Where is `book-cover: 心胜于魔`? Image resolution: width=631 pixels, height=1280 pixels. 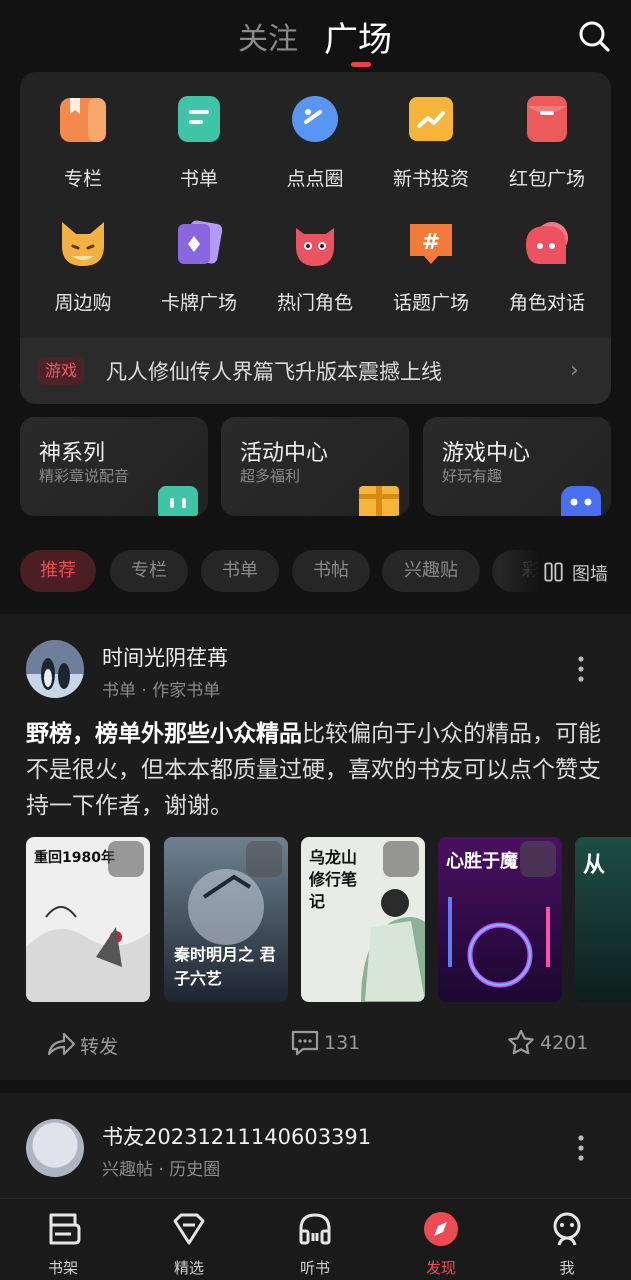 book-cover: 心胜于魔 is located at coordinates (500, 919).